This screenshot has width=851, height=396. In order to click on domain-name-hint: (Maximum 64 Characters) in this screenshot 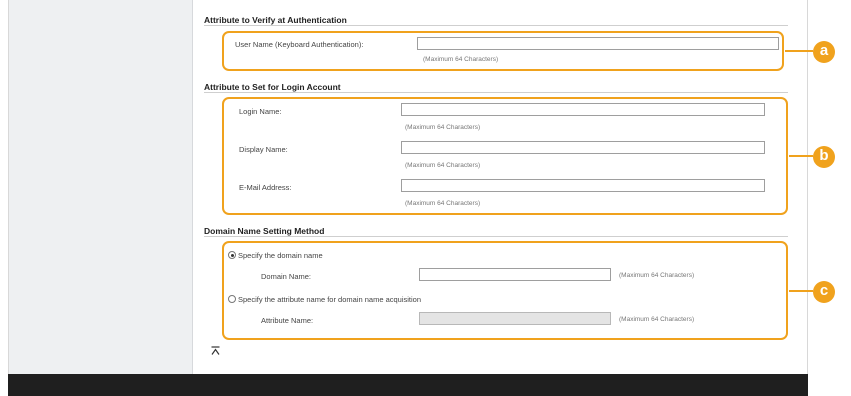, I will do `click(657, 275)`.